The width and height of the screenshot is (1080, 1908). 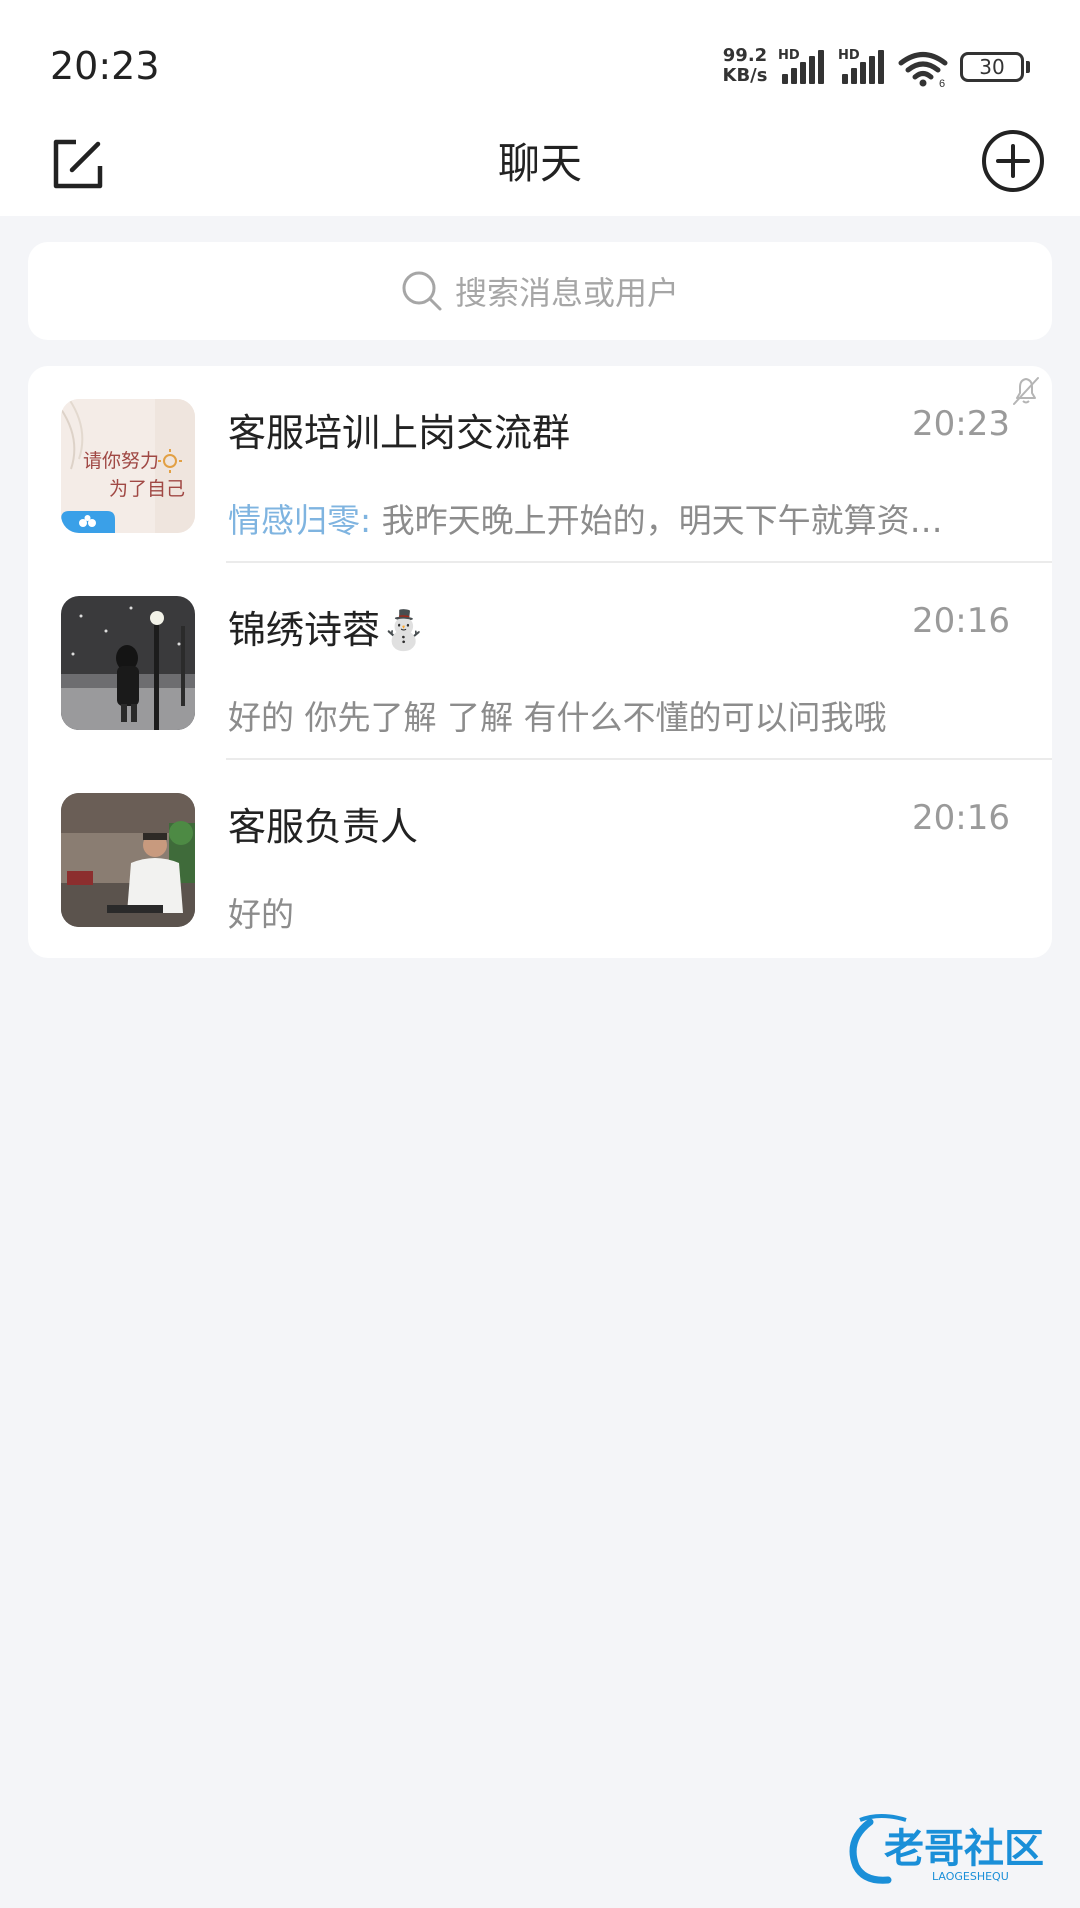 What do you see at coordinates (806, 66) in the screenshot?
I see `sim1-signal-icon: HD` at bounding box center [806, 66].